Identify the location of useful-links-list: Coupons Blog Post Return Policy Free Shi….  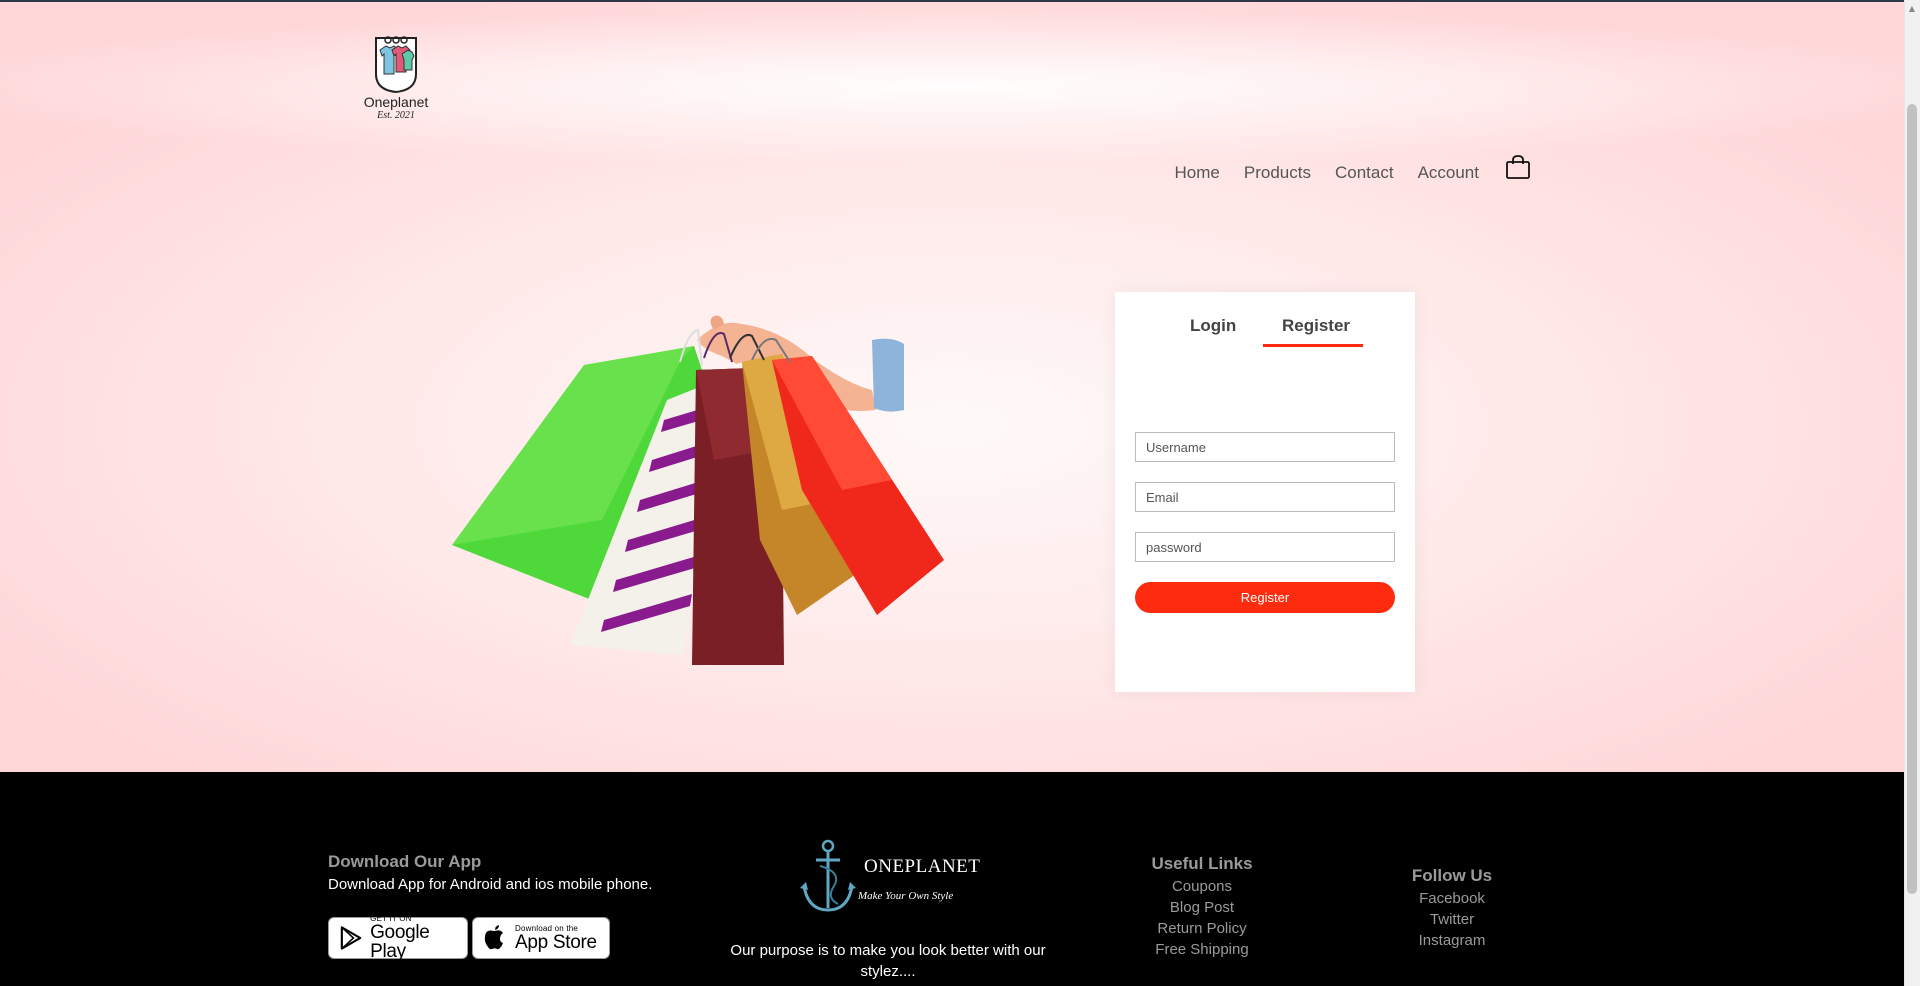
(1202, 918).